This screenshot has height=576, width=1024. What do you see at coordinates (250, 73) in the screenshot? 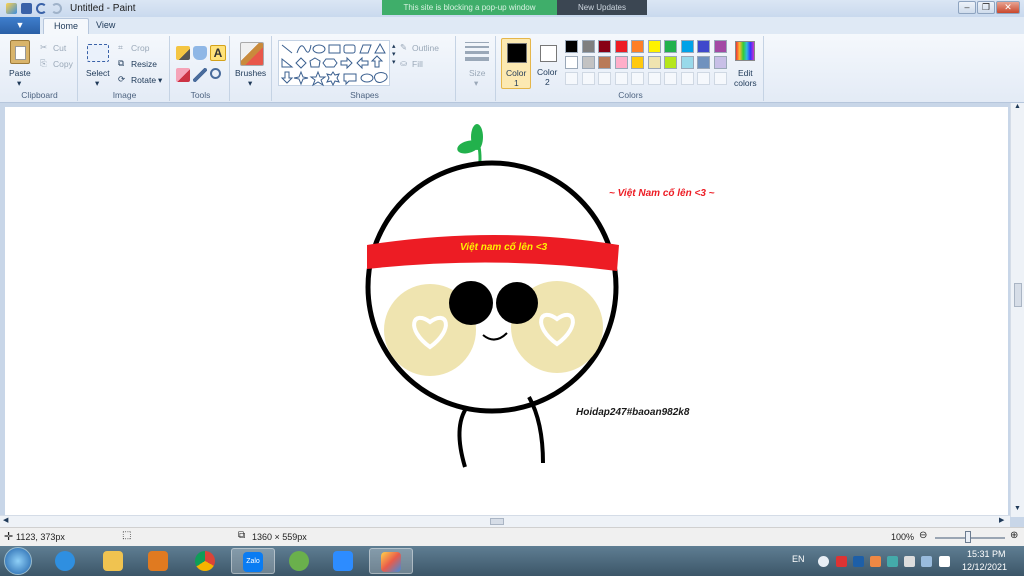
I see `brushes-button: Brushes` at bounding box center [250, 73].